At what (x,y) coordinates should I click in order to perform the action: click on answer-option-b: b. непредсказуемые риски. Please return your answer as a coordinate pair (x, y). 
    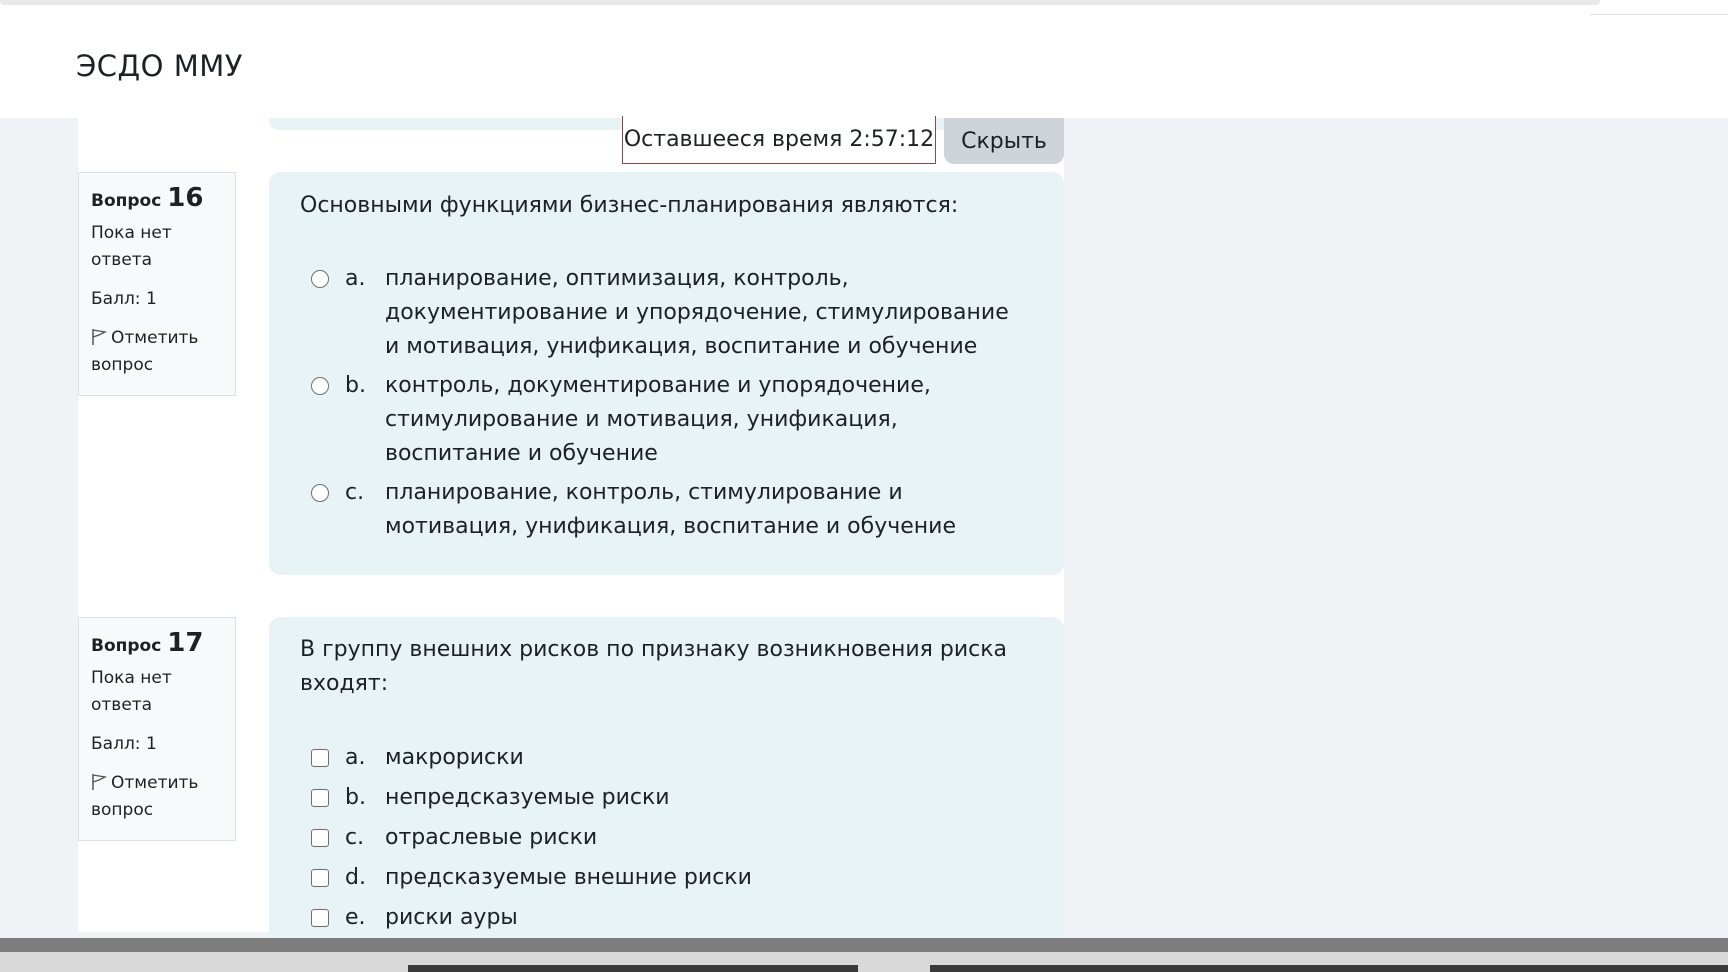
    Looking at the image, I should click on (666, 798).